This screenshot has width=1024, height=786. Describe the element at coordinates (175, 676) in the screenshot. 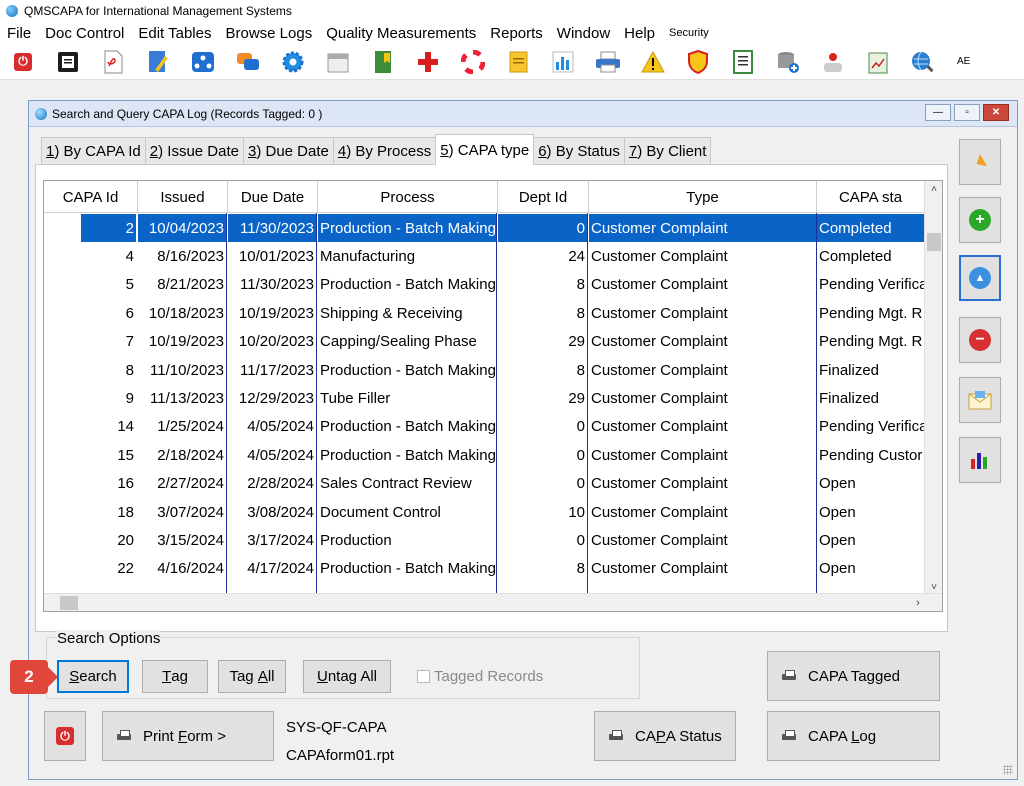

I see `tag-button: Tag` at that location.